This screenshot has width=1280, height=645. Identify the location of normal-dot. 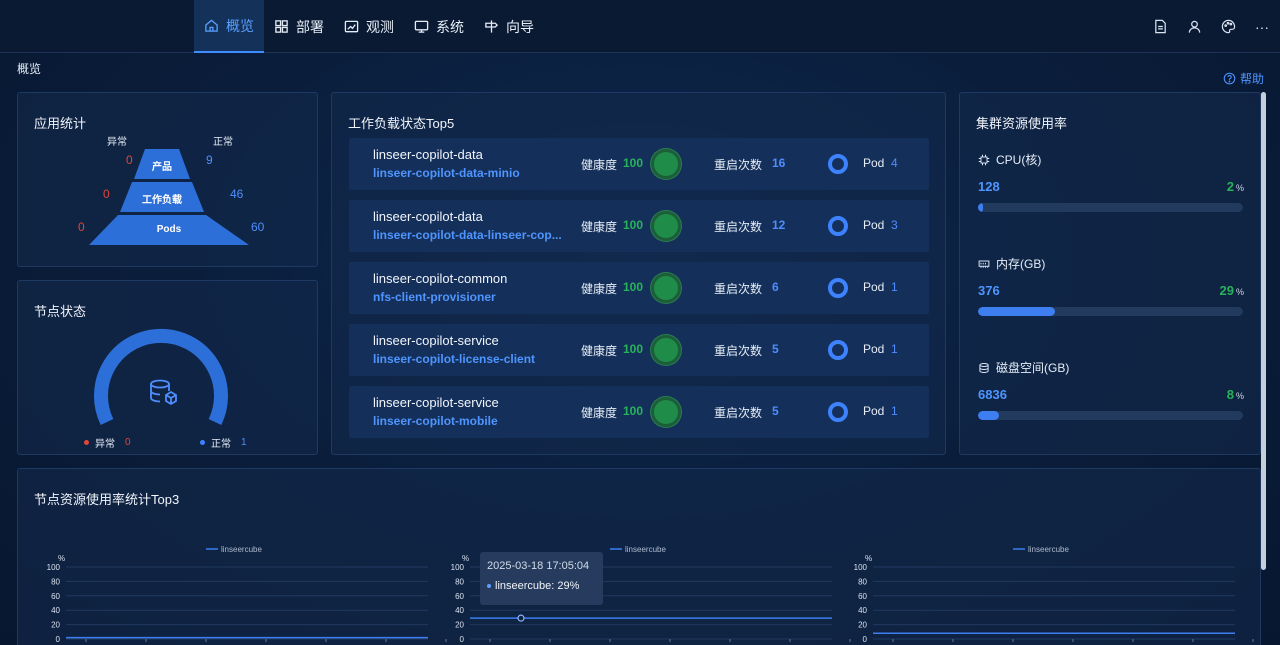
(202, 442).